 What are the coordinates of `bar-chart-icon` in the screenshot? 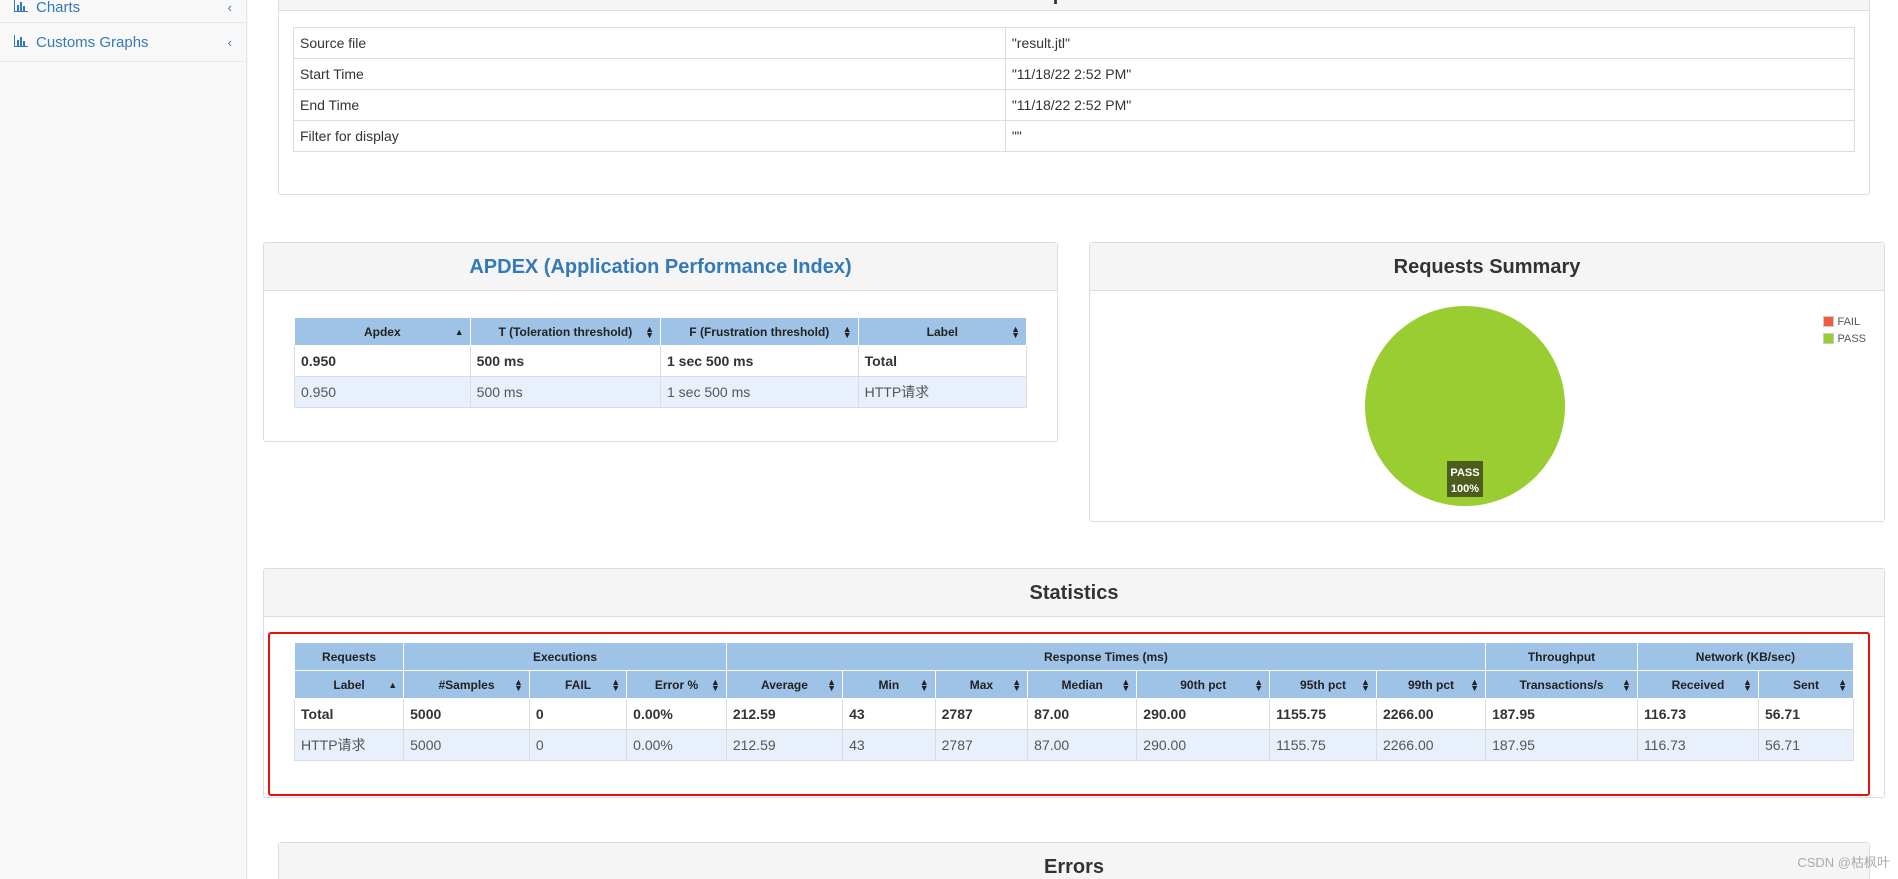 It's located at (23, 8).